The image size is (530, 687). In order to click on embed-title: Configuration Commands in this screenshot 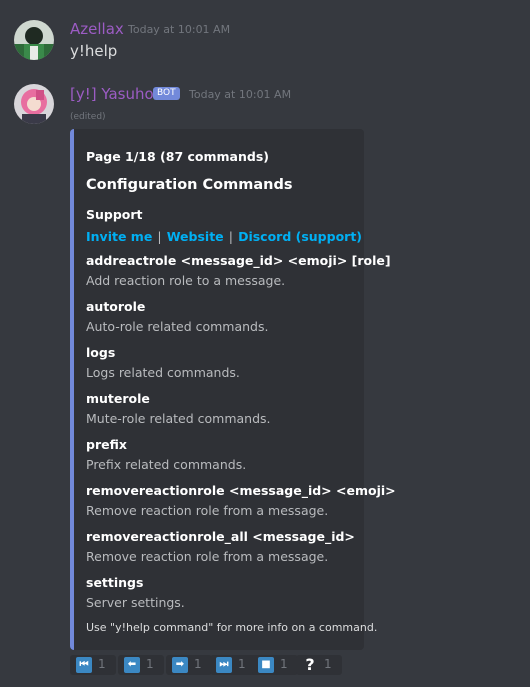, I will do `click(189, 185)`.